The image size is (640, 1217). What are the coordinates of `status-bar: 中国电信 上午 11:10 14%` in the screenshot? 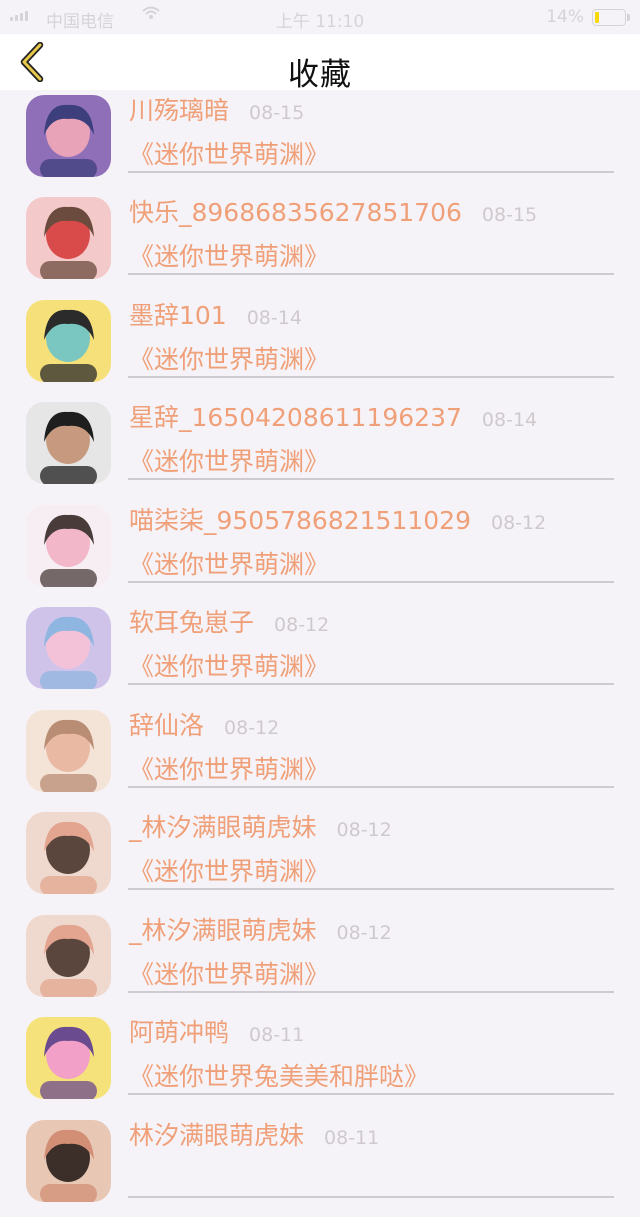 It's located at (320, 17).